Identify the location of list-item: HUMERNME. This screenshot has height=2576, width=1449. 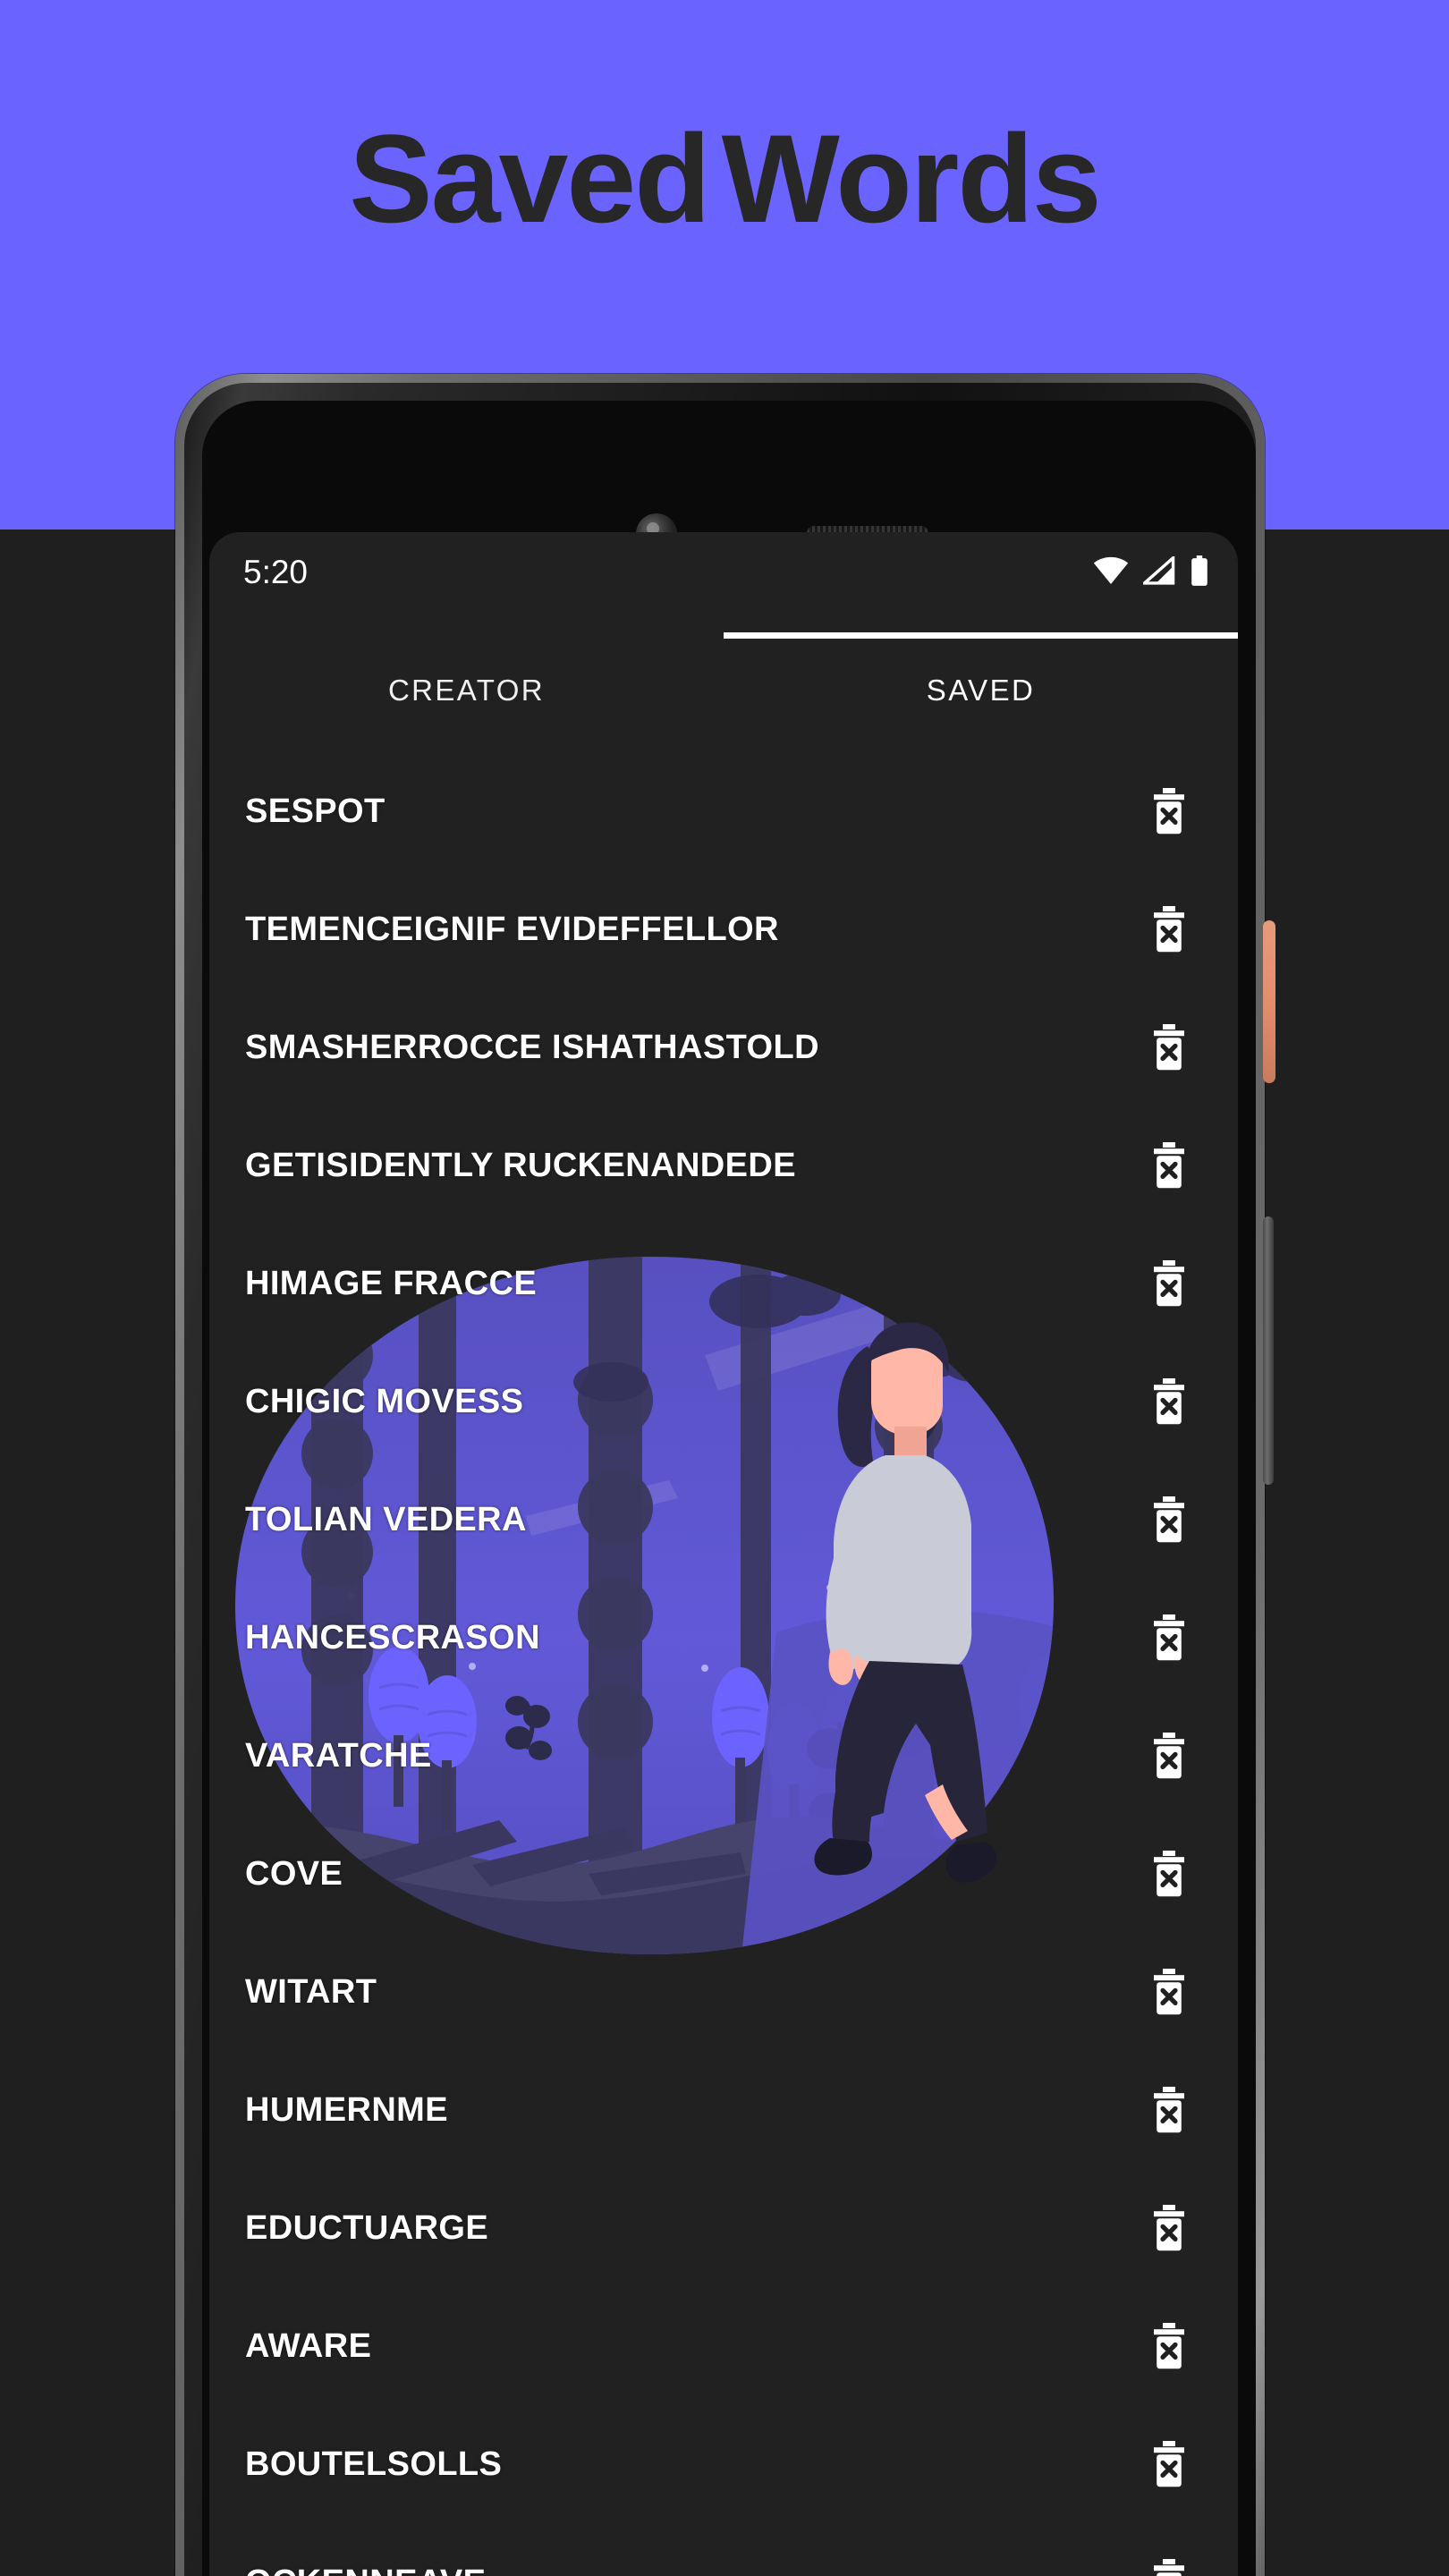
(723, 2110).